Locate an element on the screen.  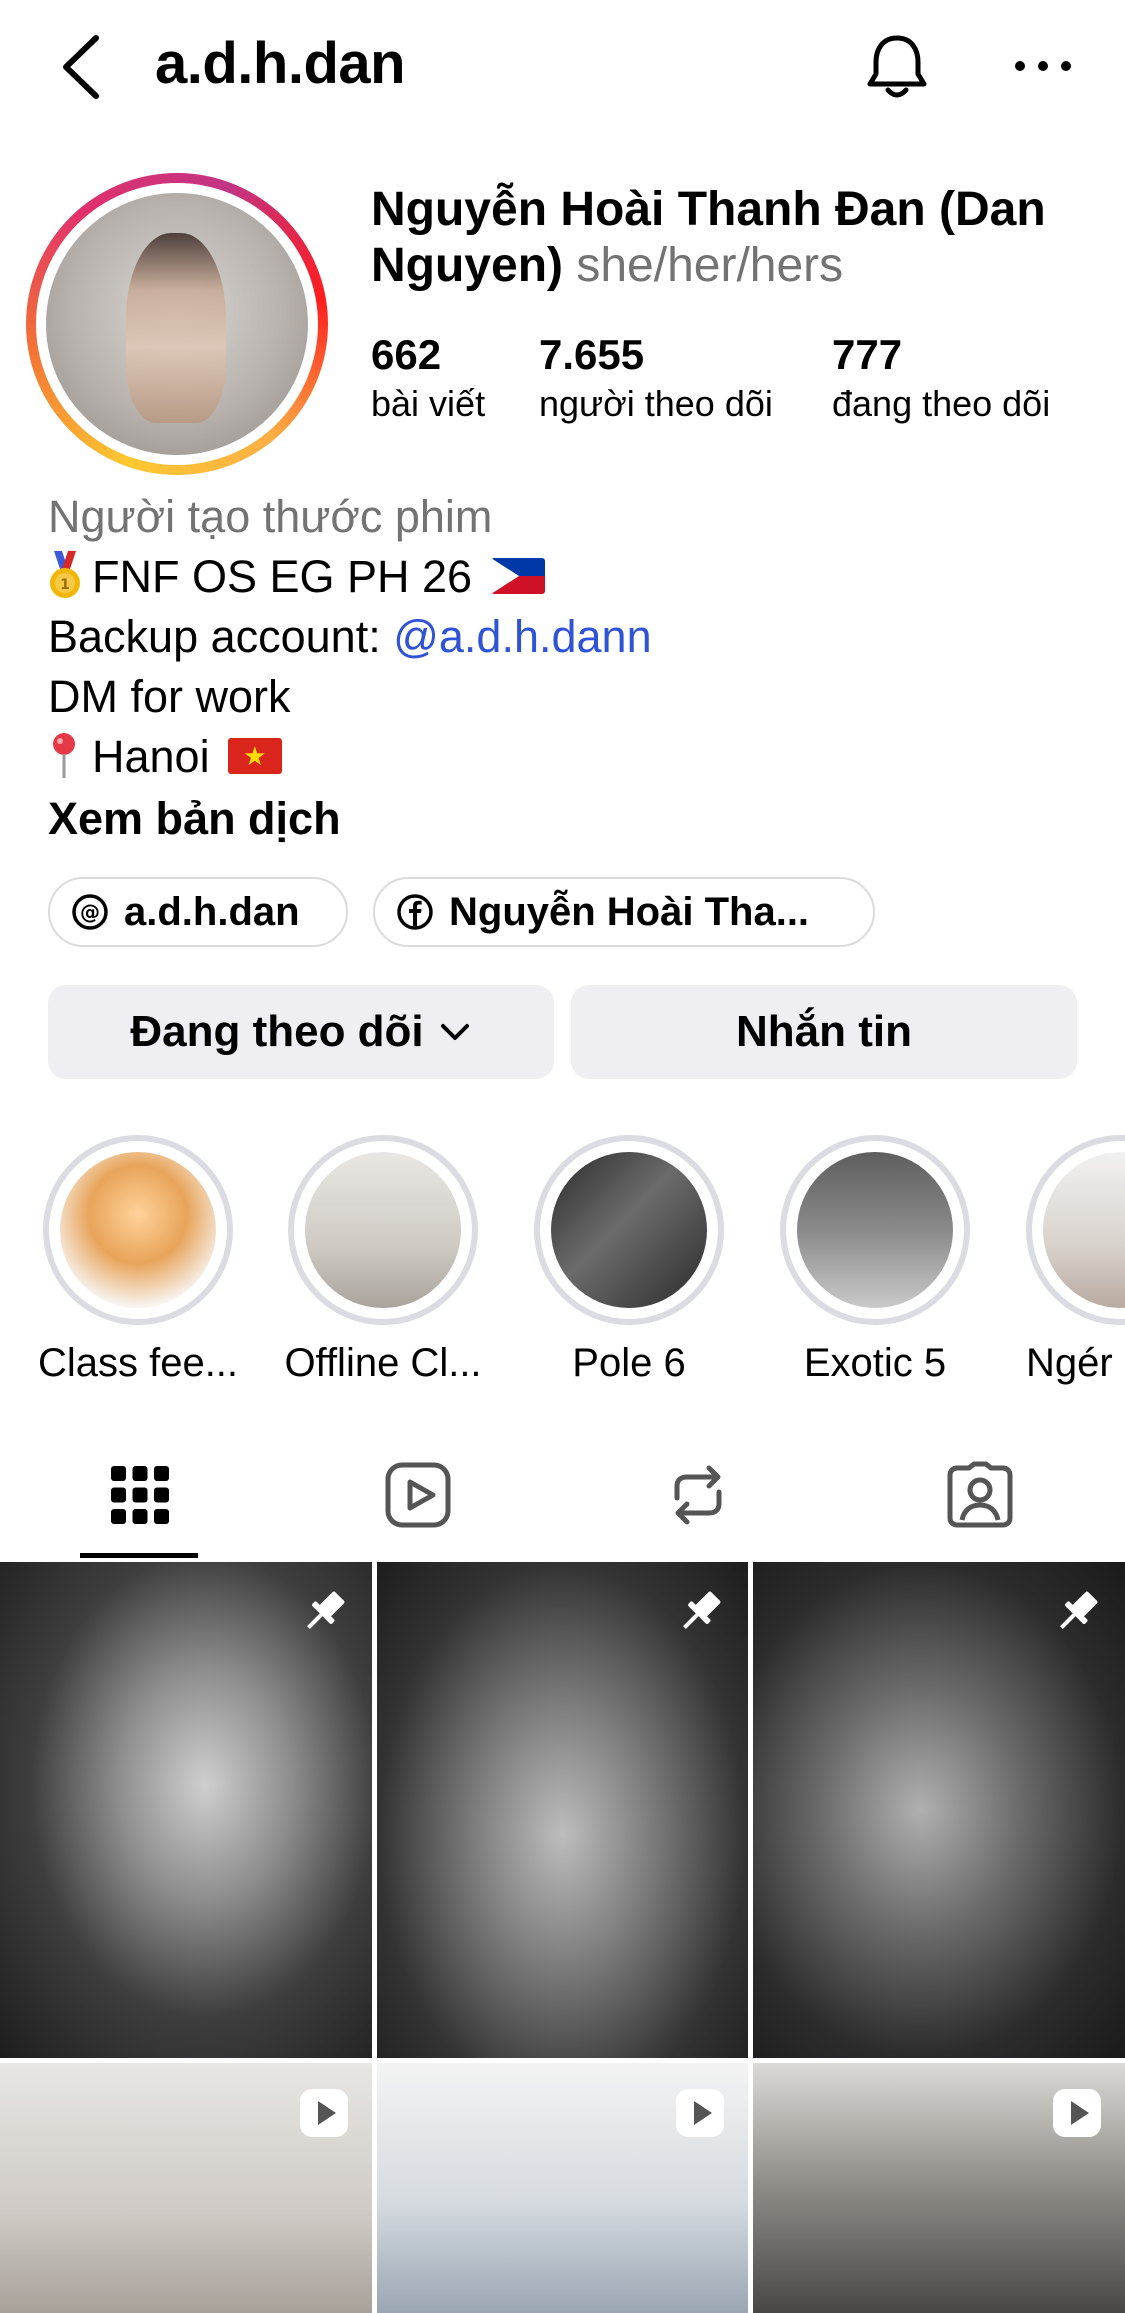
profile-tabs is located at coordinates (562, 1500).